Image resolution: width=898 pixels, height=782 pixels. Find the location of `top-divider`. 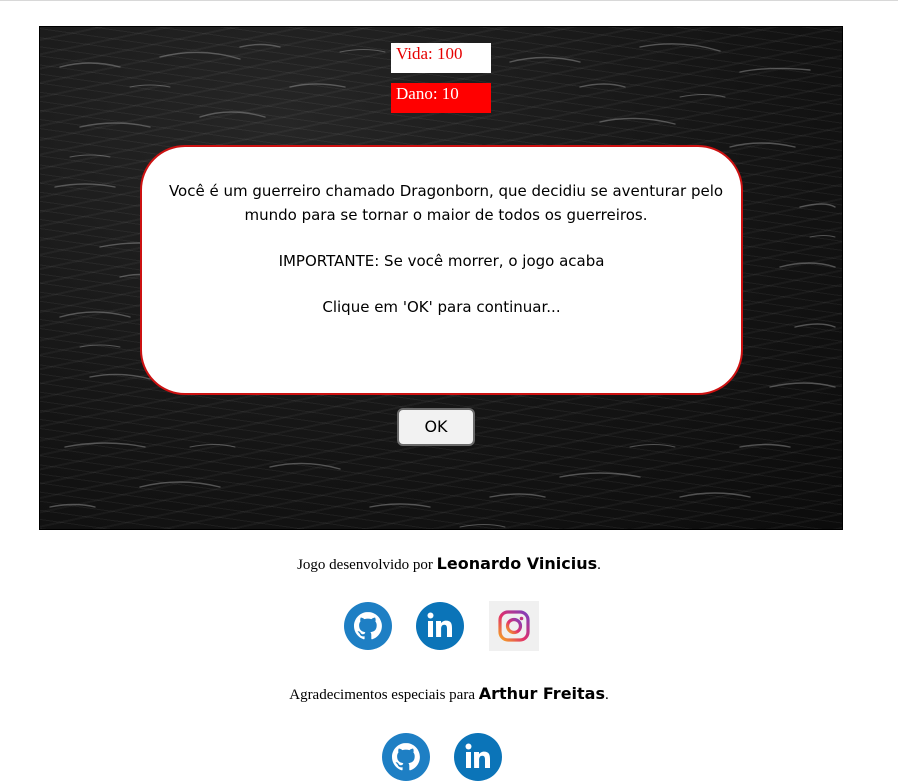

top-divider is located at coordinates (449, 0).